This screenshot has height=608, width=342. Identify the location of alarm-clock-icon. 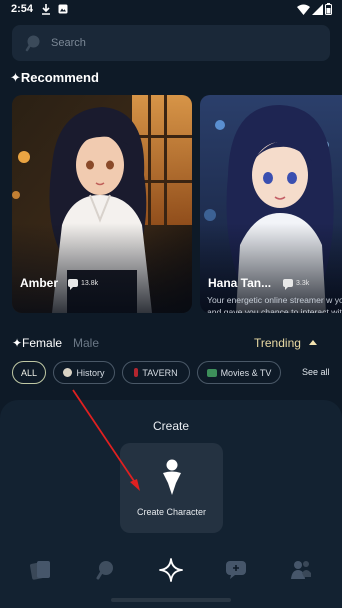
(68, 372).